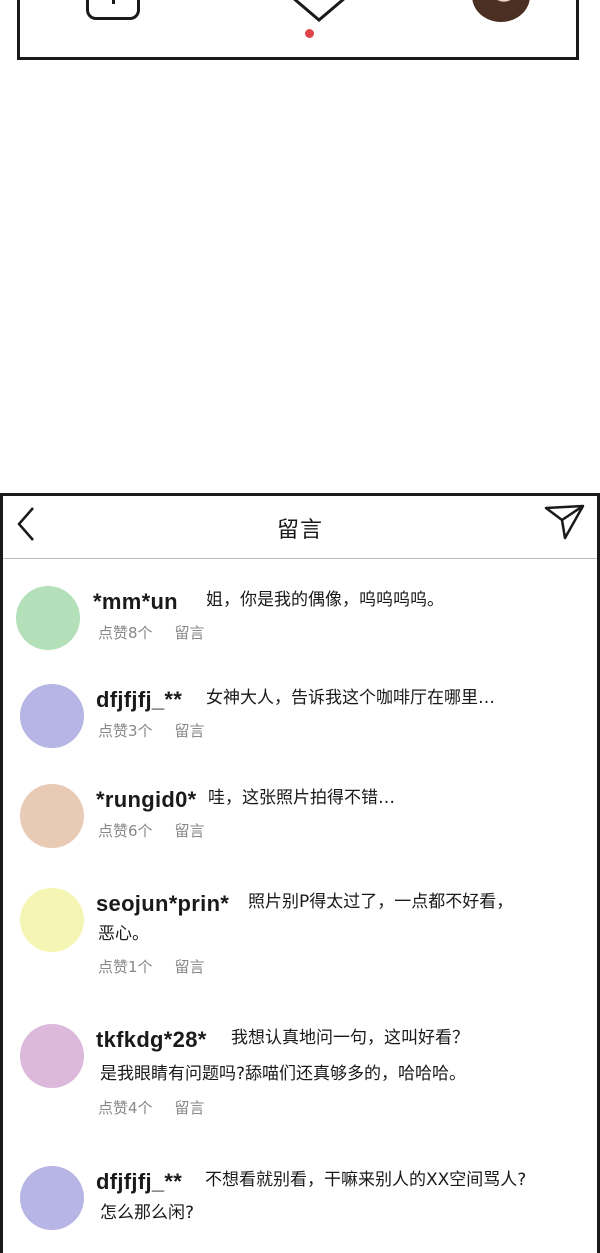  What do you see at coordinates (319, 12) in the screenshot?
I see `heart-icon` at bounding box center [319, 12].